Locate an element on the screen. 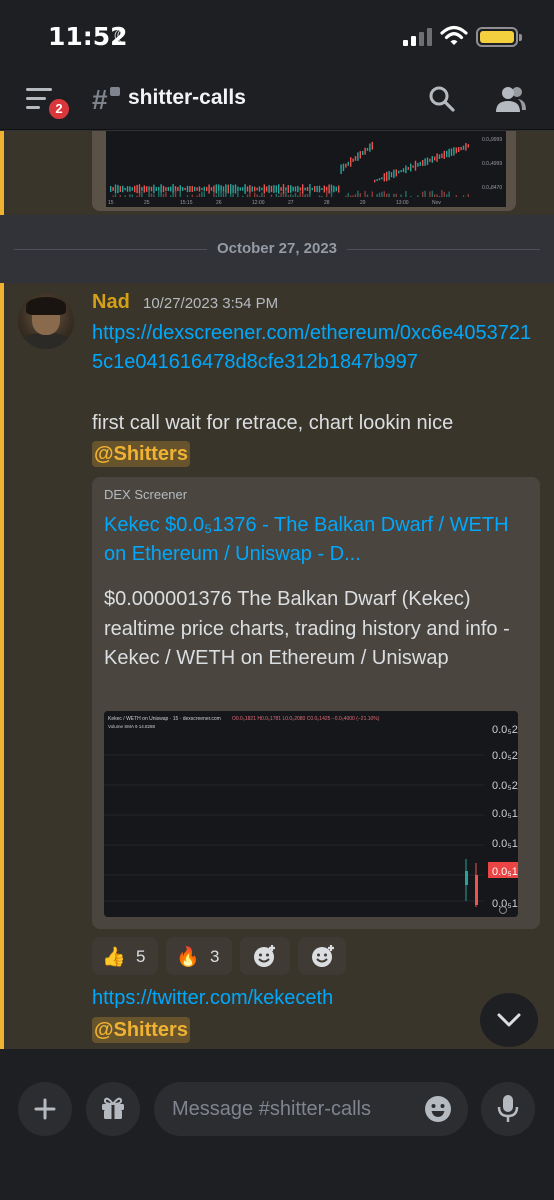  x-tick-label: 13:00 is located at coordinates (402, 203).